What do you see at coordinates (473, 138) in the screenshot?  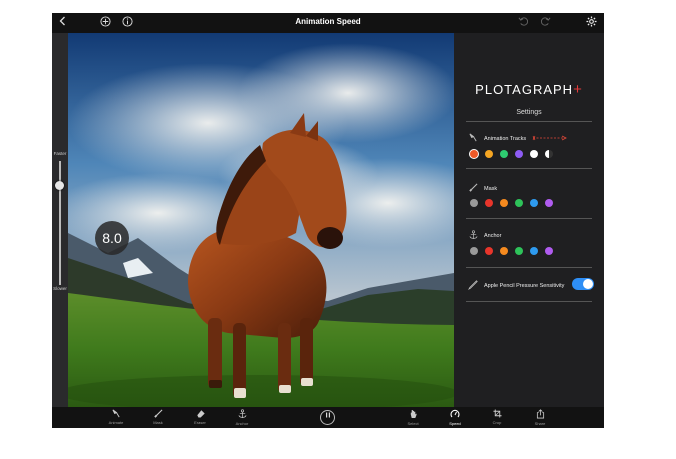 I see `animate-tool-icon` at bounding box center [473, 138].